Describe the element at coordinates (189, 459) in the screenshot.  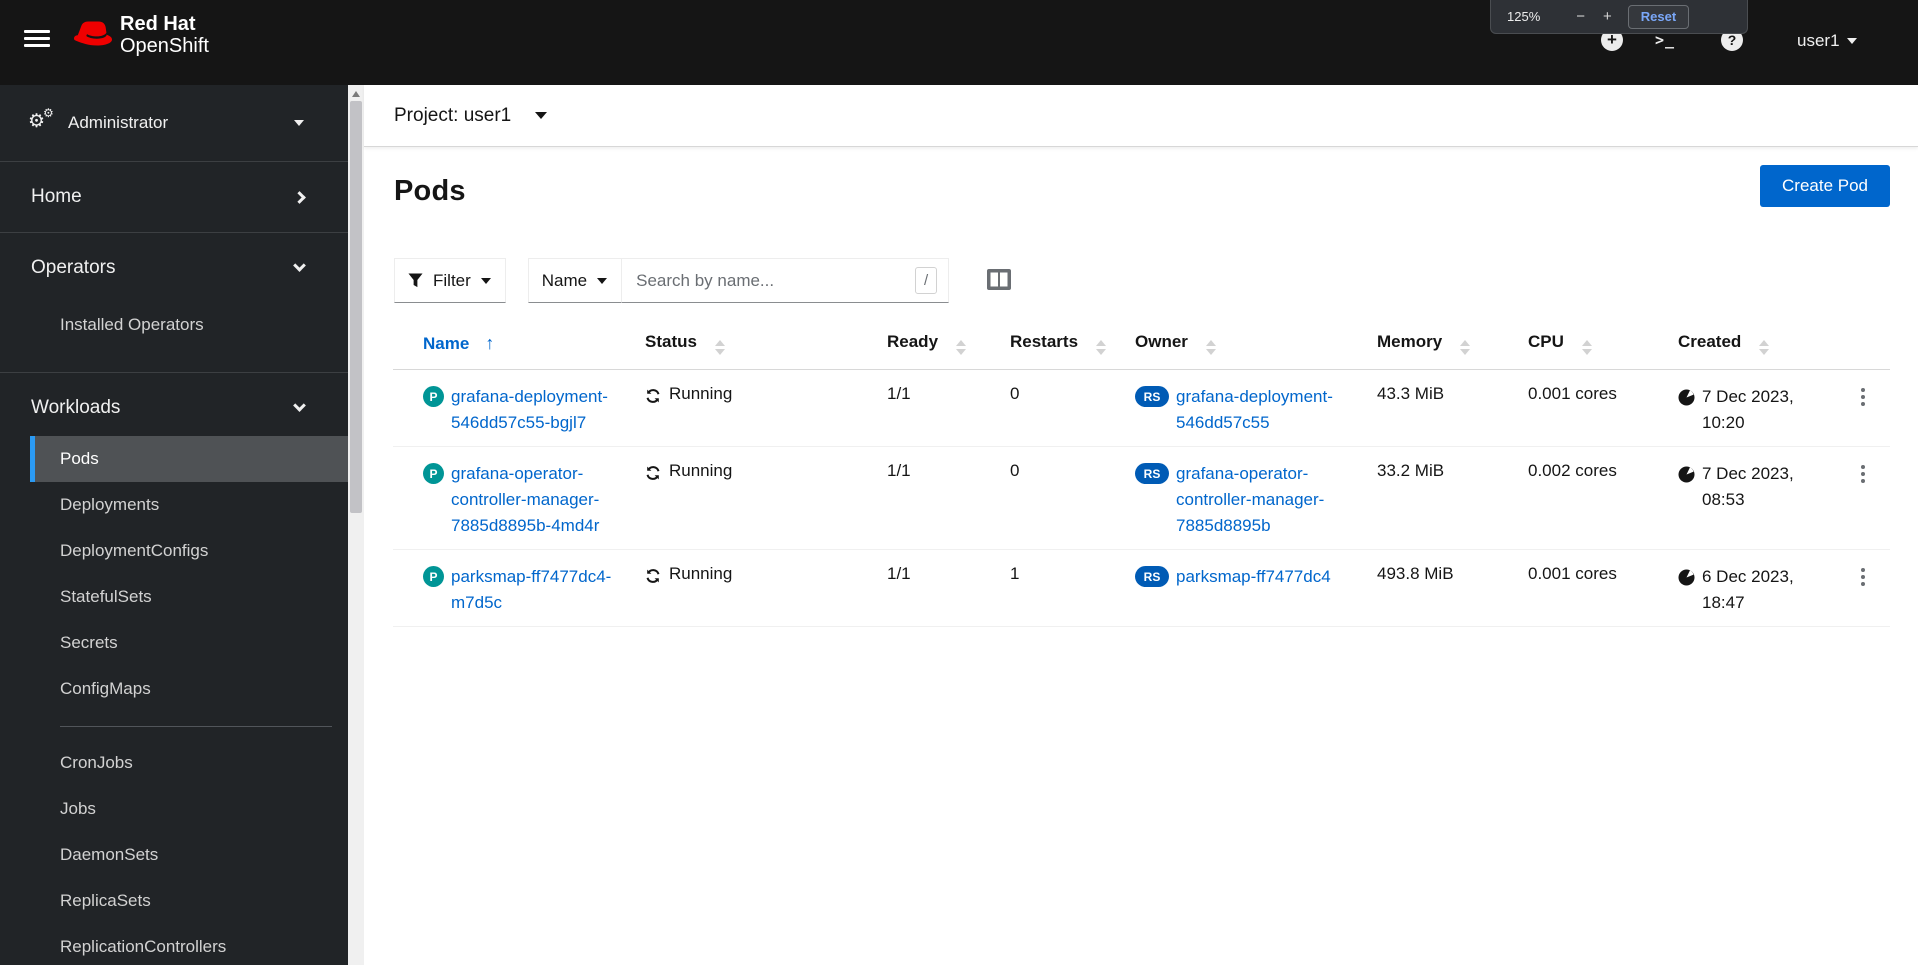
I see `sidebar-item-pods: Pods` at that location.